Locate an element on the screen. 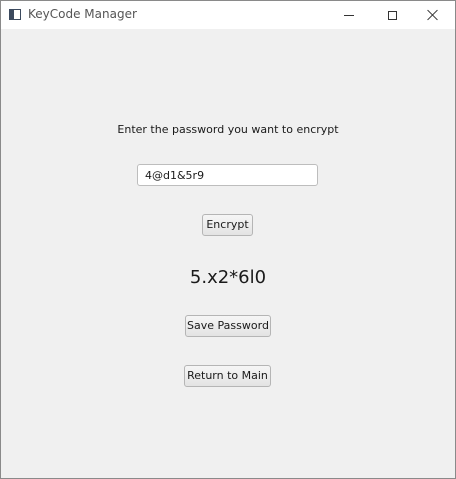 The image size is (456, 479). password-prompt-label: Enter the password you want to encrypt is located at coordinates (228, 129).